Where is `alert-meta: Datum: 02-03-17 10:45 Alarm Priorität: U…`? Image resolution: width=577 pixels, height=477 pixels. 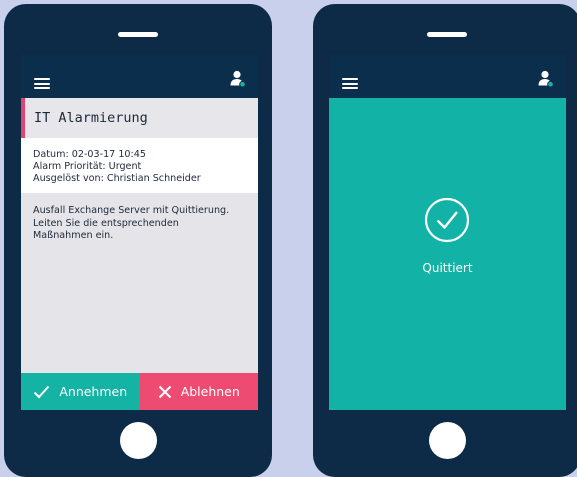
alert-meta: Datum: 02-03-17 10:45 Alarm Priorität: U… is located at coordinates (139, 166).